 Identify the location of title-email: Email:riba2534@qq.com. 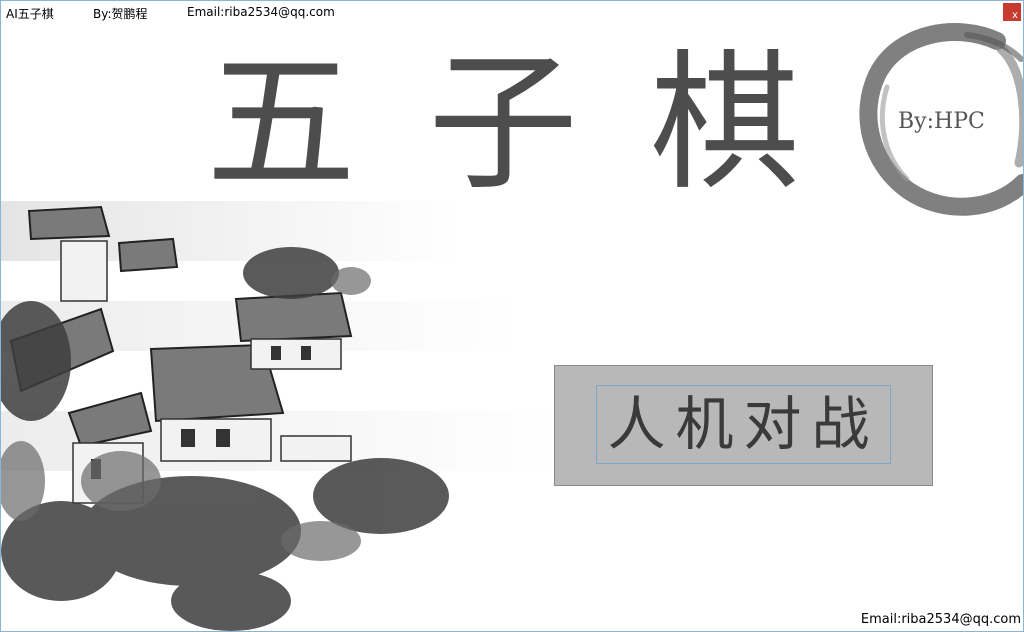
(261, 12).